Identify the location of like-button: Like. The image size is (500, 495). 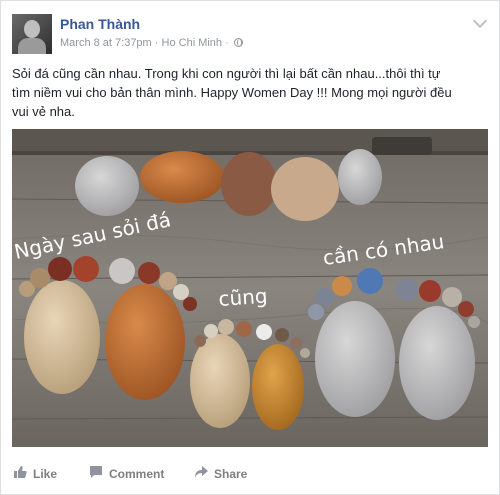
(35, 474).